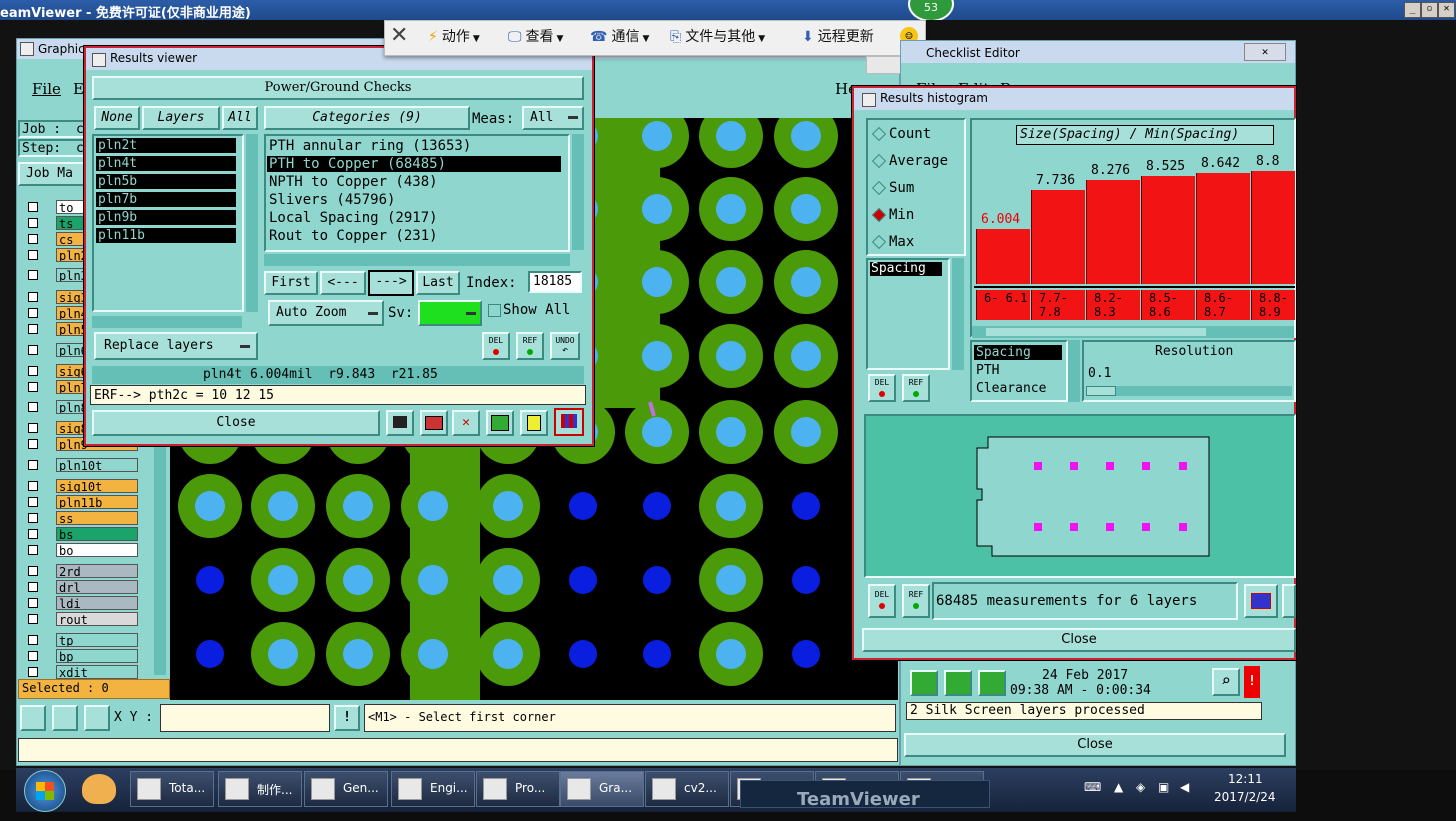  What do you see at coordinates (958, 314) in the screenshot?
I see `hist-list-scrollbar` at bounding box center [958, 314].